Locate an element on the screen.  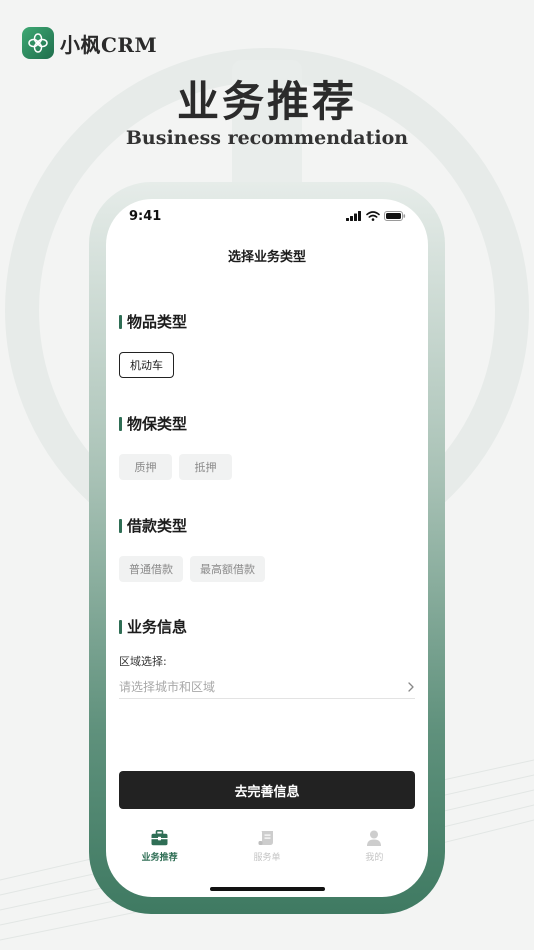
chevron-right-icon is located at coordinates (411, 686).